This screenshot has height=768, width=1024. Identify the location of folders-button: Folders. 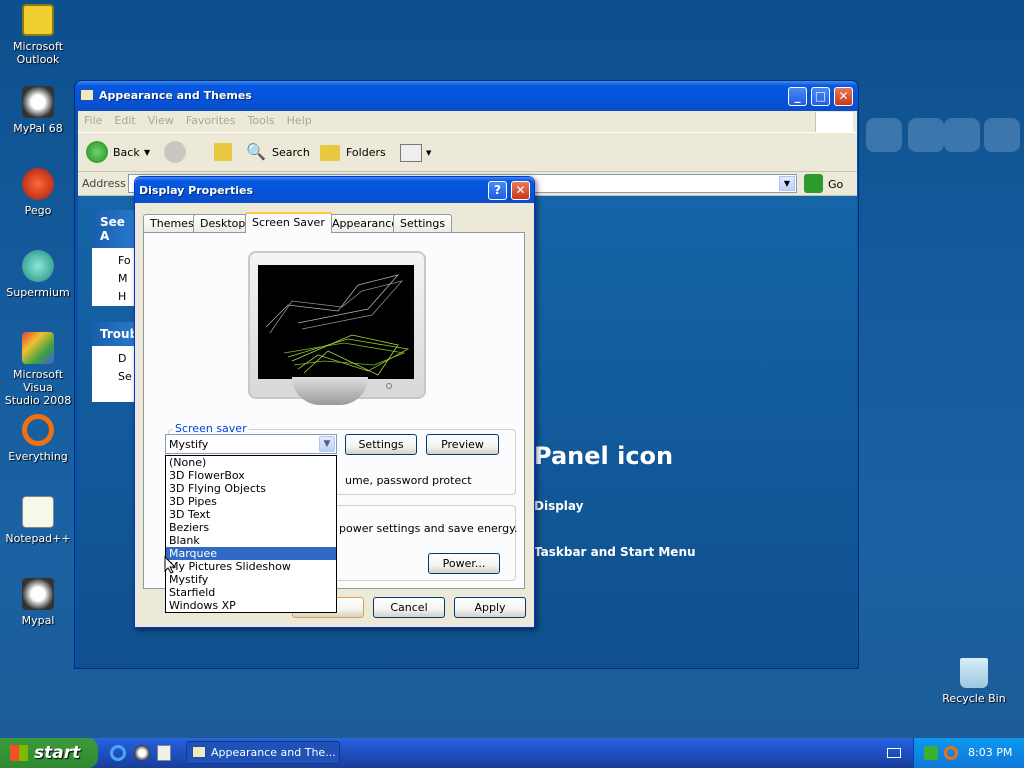
(353, 153).